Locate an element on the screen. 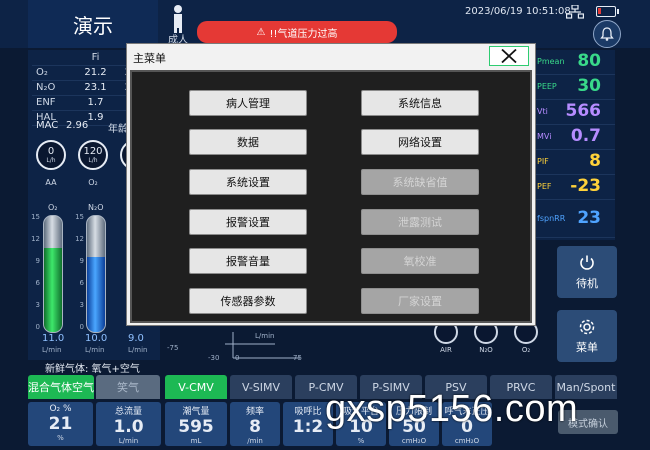 The height and width of the screenshot is (450, 650). sensor-params-button: 传感器参数 is located at coordinates (248, 301).